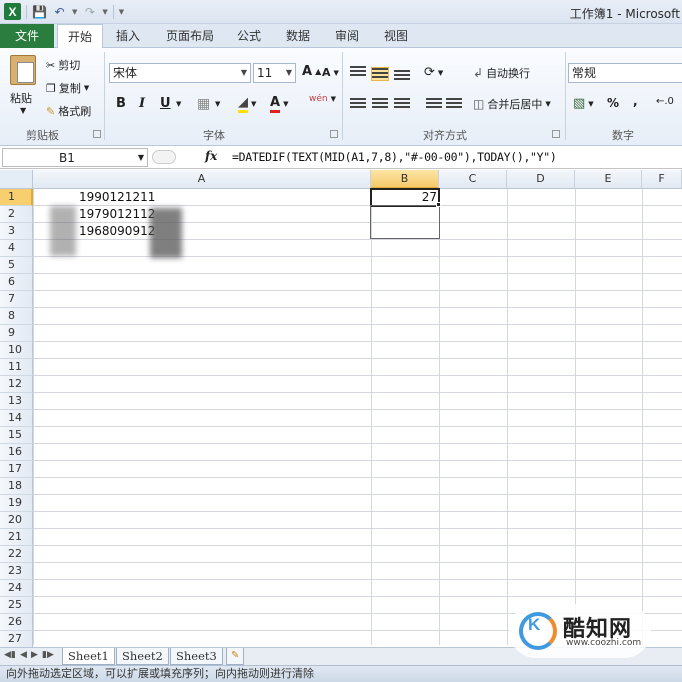  What do you see at coordinates (662, 179) in the screenshot?
I see `column-header-f: F` at bounding box center [662, 179].